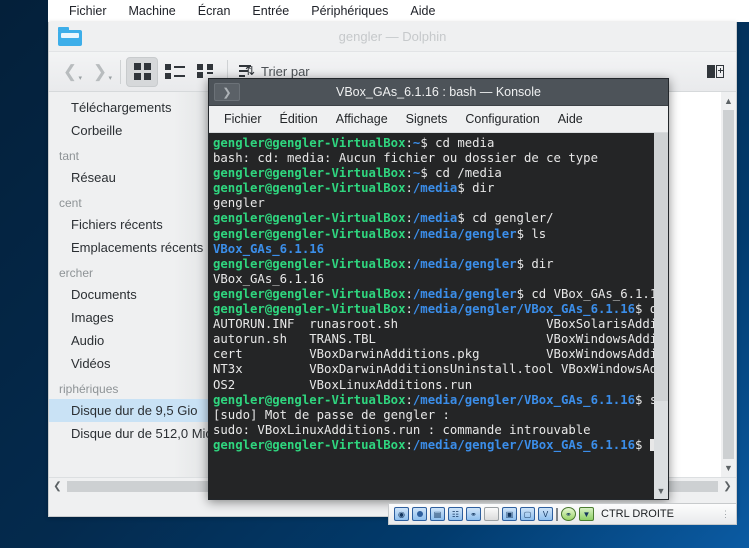 The width and height of the screenshot is (749, 548). I want to click on virtualbox-statusbar: ◉ ▤ ☷ ⚭ ▣ ▢ V ⚭ ▼ CTRL DROITE ⋮, so click(562, 514).